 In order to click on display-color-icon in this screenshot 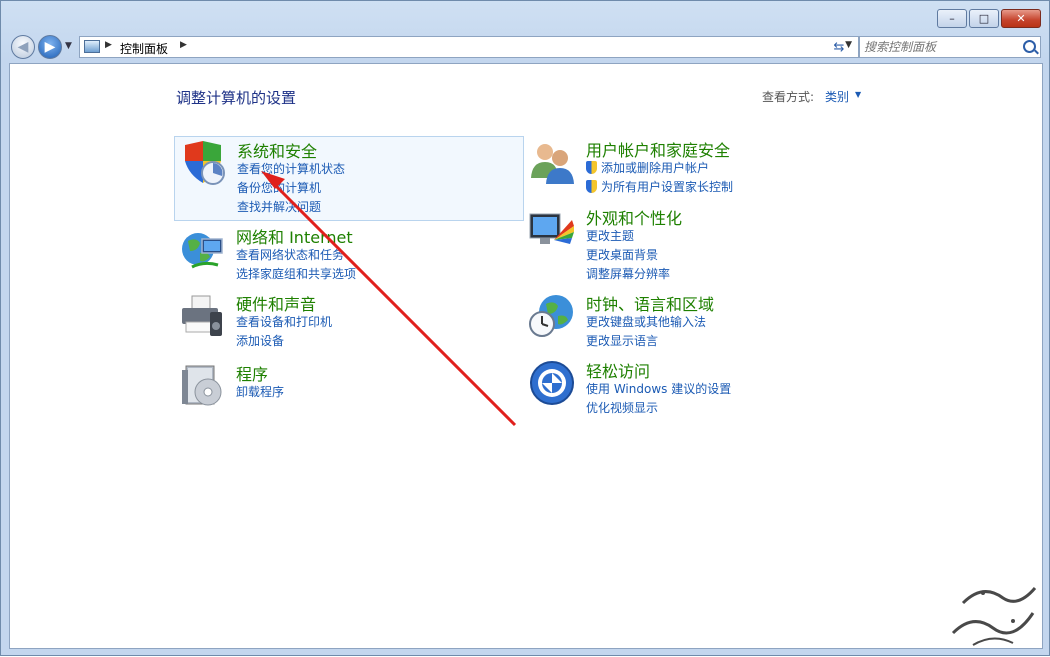, I will do `click(551, 228)`.